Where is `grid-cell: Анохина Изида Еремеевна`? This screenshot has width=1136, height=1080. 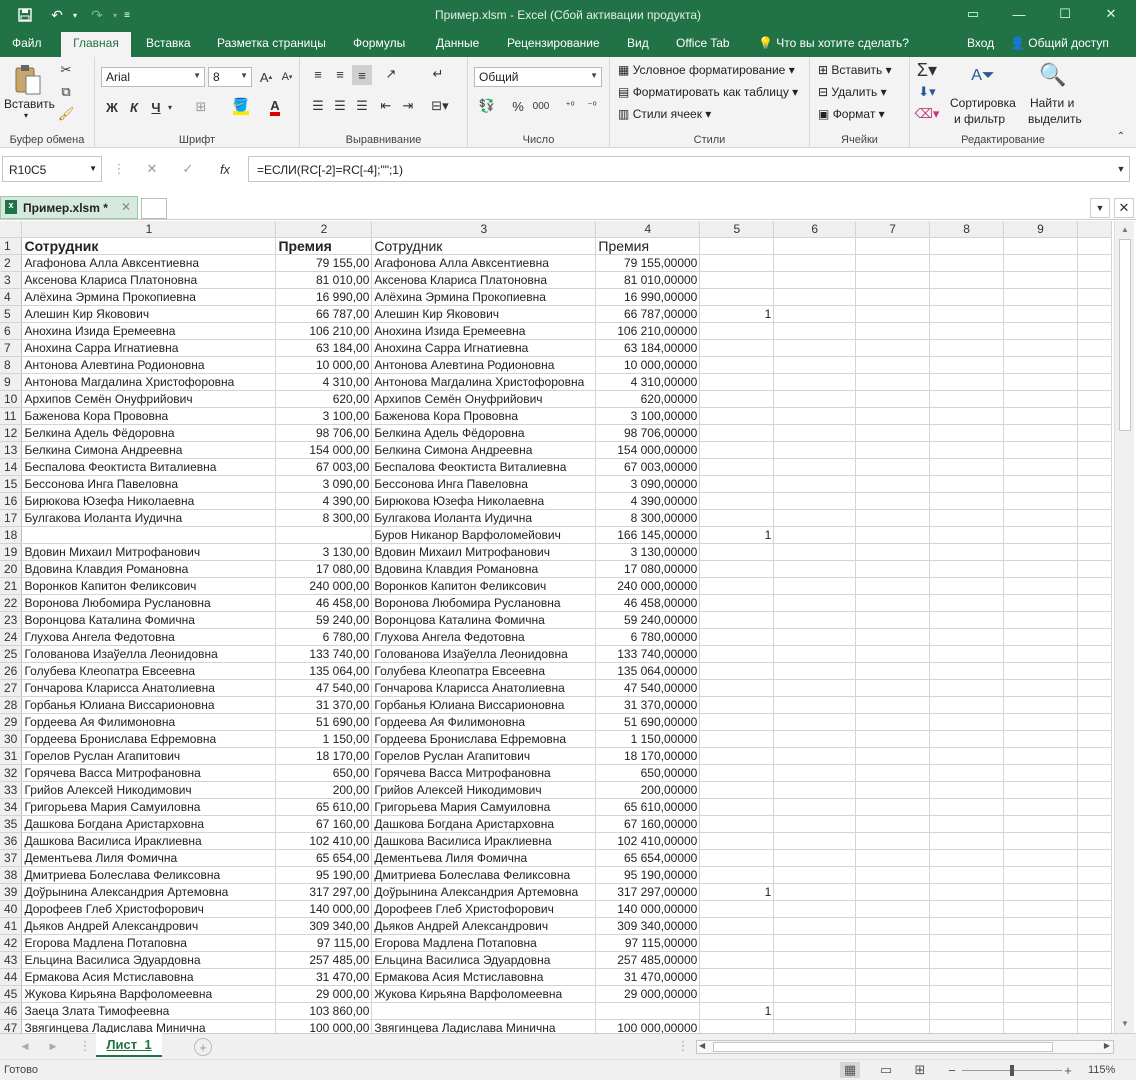 grid-cell: Анохина Изида Еремеевна is located at coordinates (484, 331).